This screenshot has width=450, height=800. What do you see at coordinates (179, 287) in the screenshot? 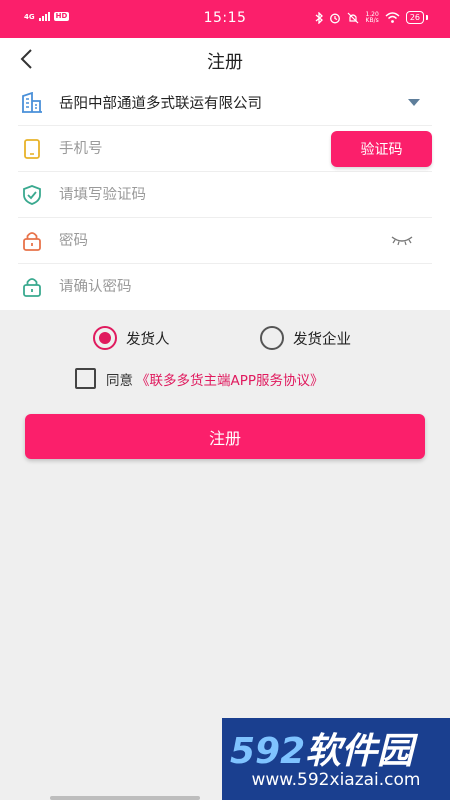
I see `confirm-password-input` at bounding box center [179, 287].